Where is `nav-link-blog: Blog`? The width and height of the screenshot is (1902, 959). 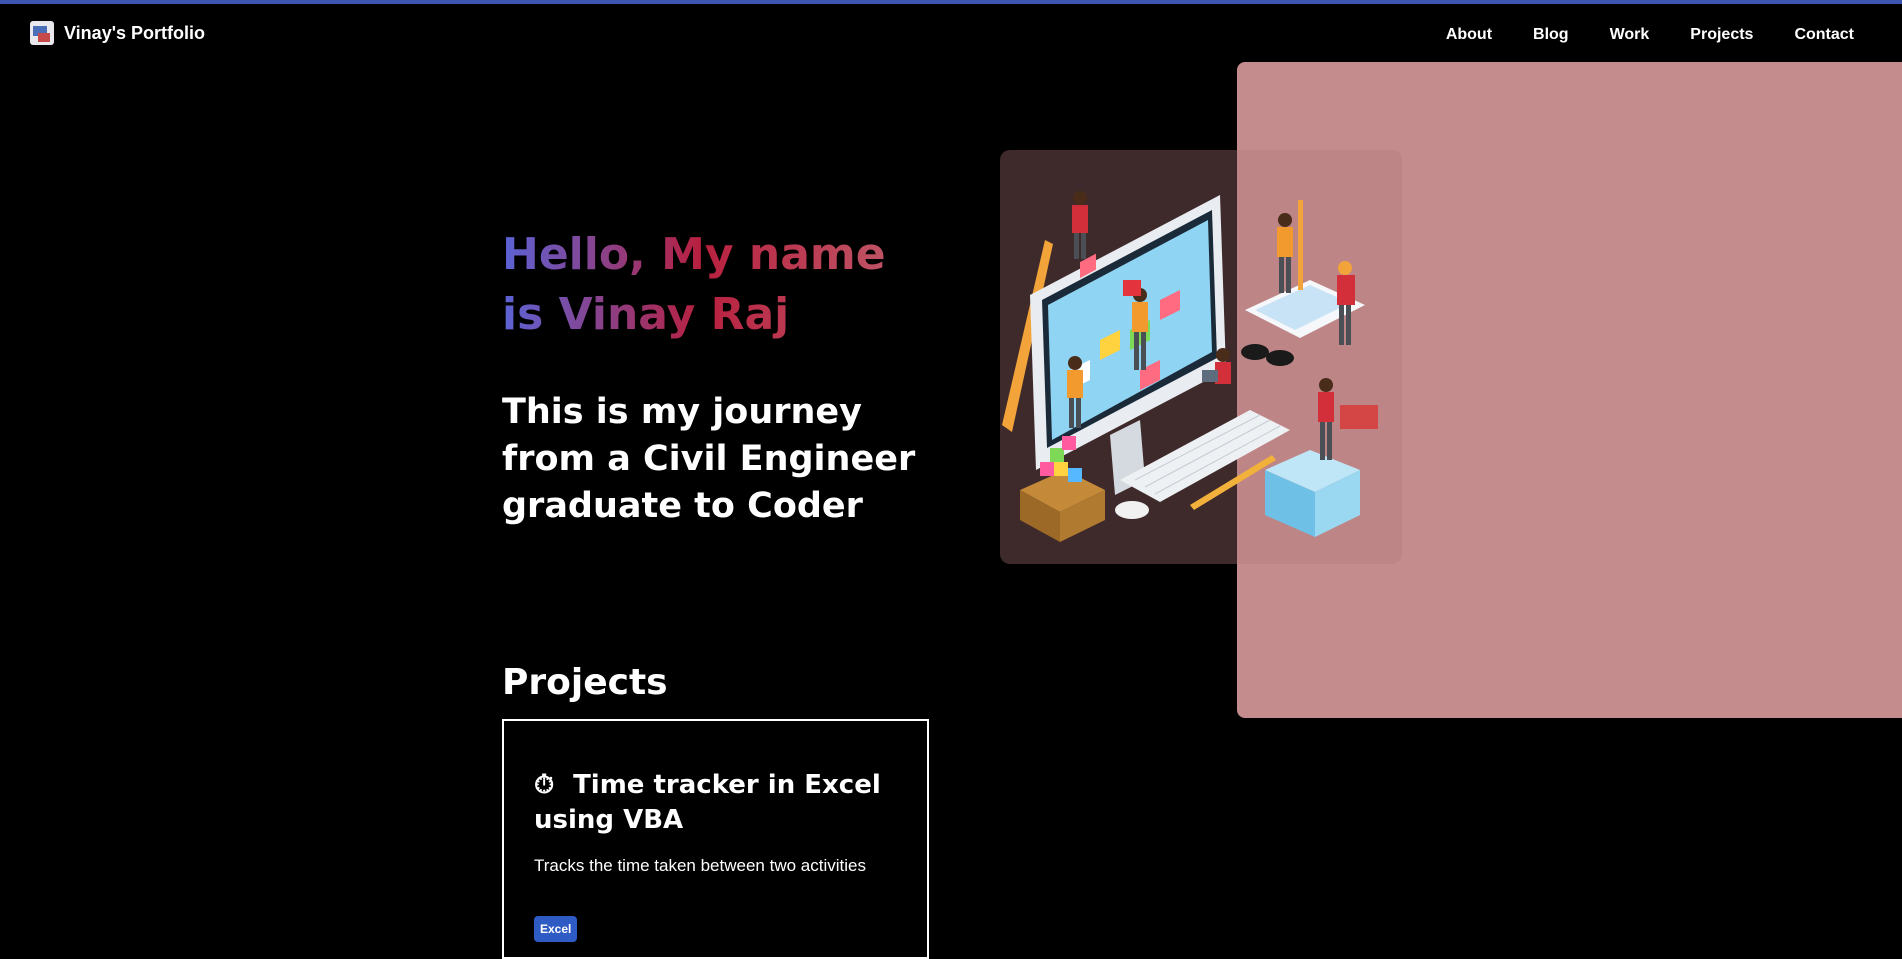 nav-link-blog: Blog is located at coordinates (1551, 35).